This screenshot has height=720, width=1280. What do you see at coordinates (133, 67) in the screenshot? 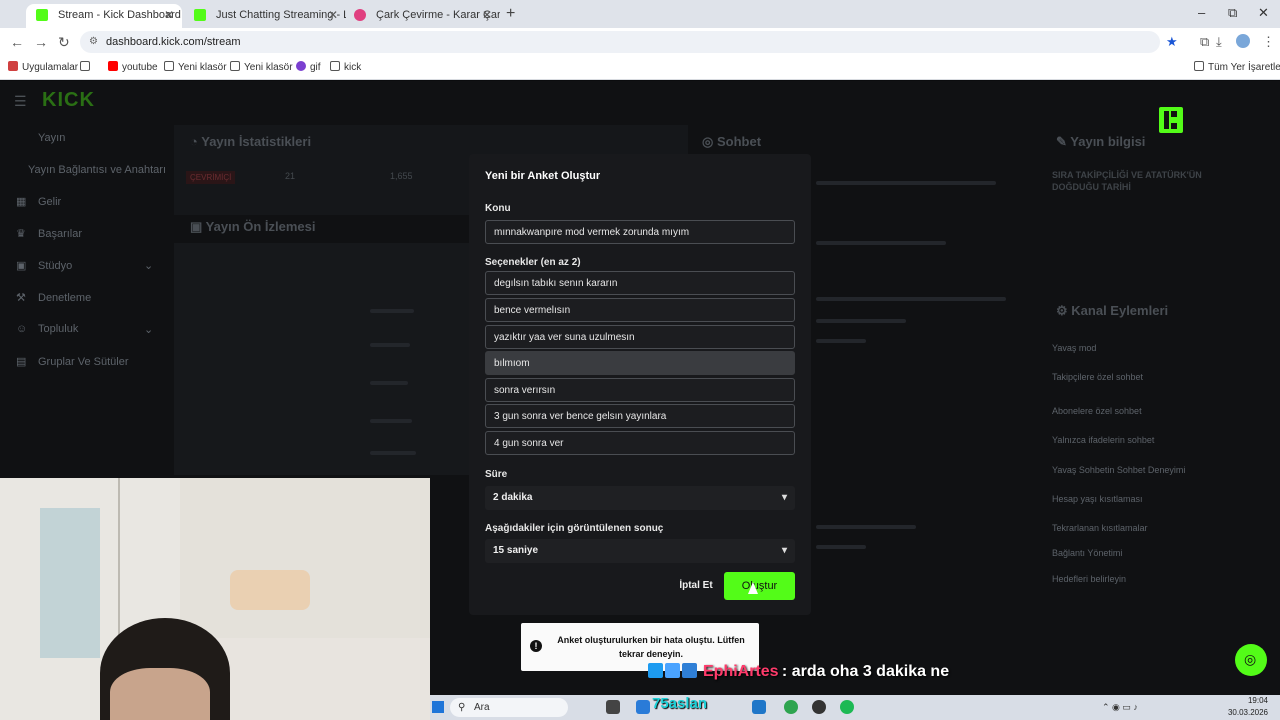
I see `bookmark-youtube: youtube` at bounding box center [133, 67].